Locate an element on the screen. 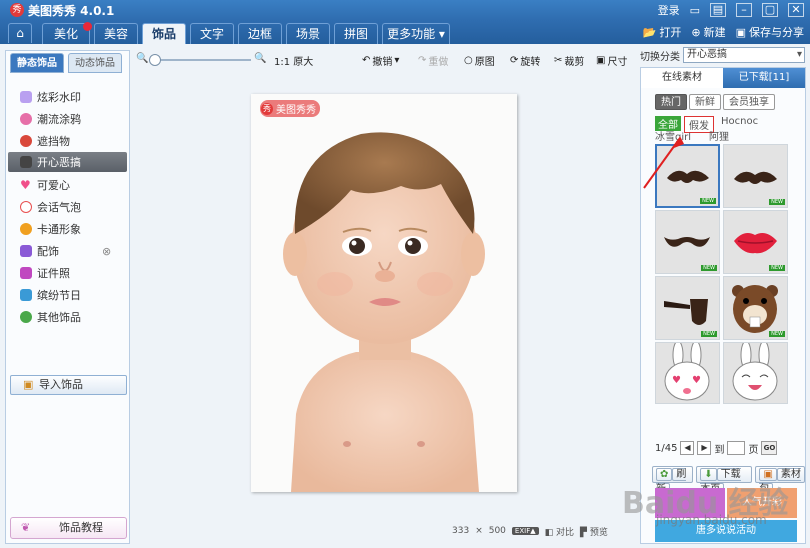  folder-icon: 📂 is located at coordinates (649, 32).